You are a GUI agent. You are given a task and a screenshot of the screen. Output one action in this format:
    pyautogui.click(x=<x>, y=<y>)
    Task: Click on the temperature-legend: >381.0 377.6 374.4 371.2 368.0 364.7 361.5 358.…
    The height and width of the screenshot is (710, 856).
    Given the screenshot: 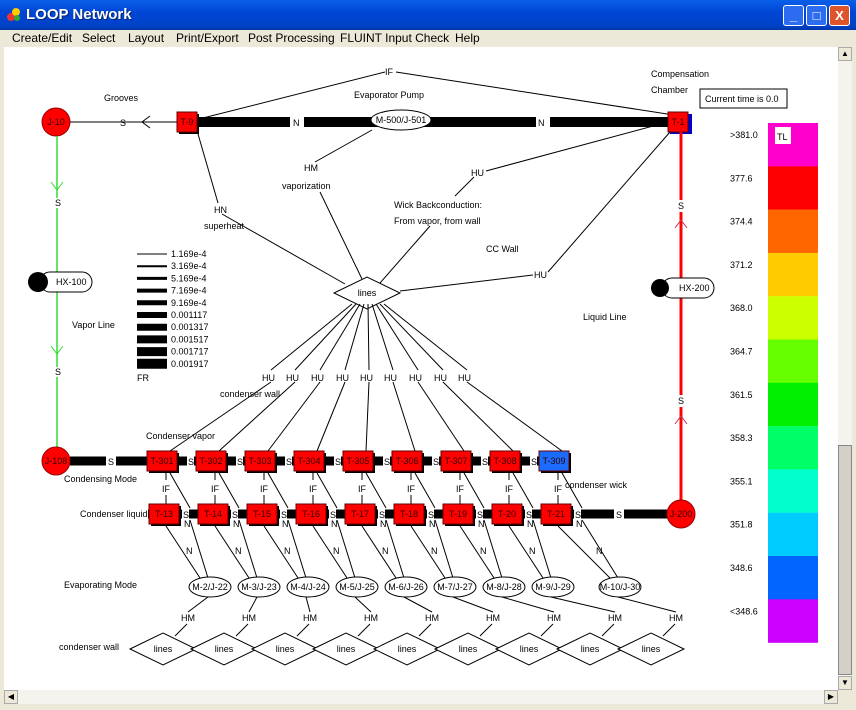 What is the action you would take?
    pyautogui.click(x=774, y=383)
    